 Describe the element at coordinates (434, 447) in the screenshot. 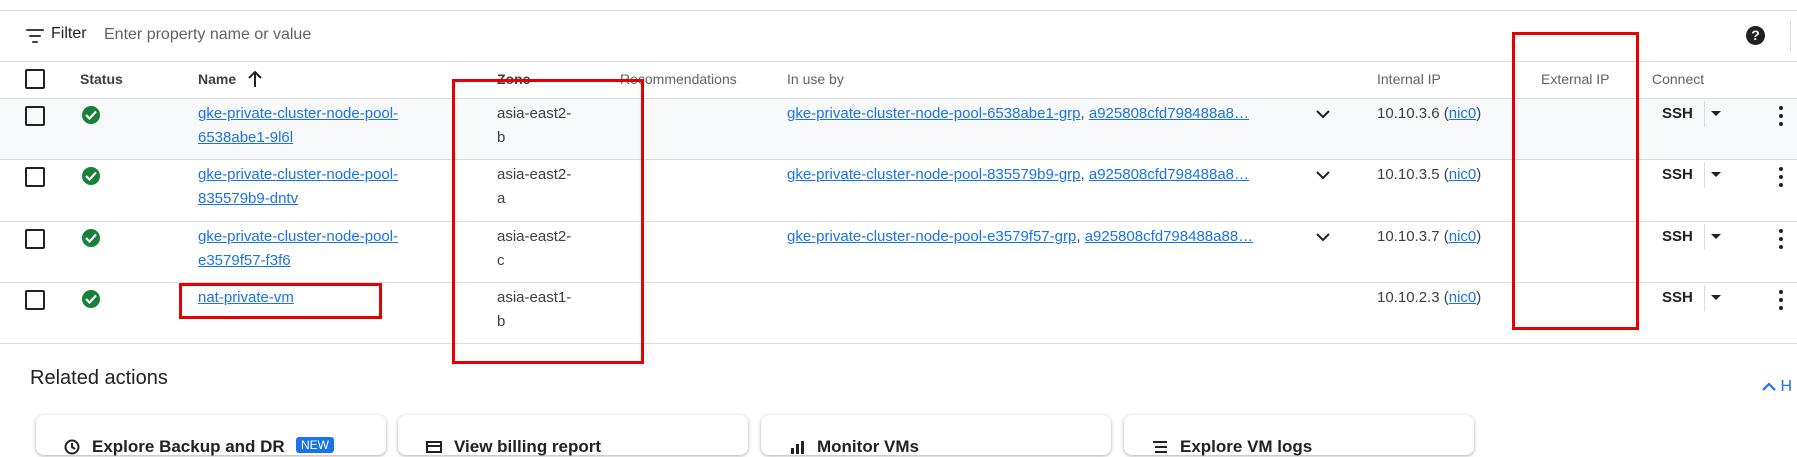

I see `billing-icon` at that location.